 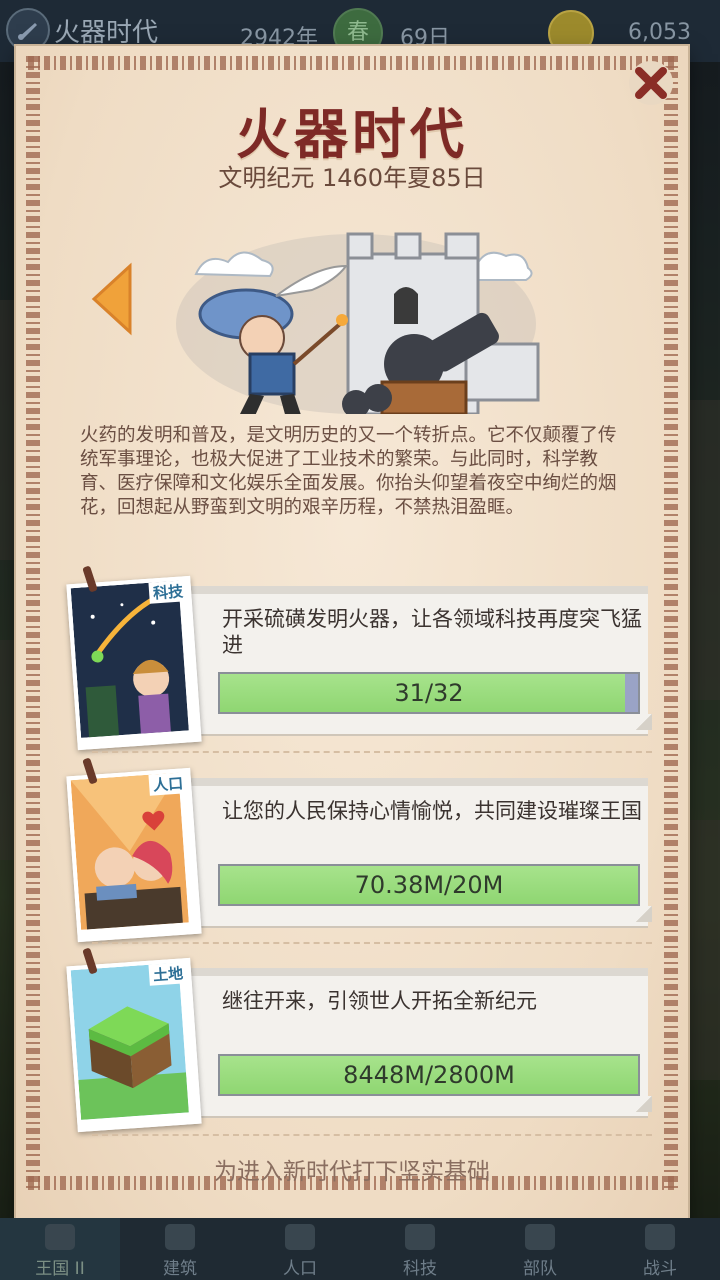 What do you see at coordinates (432, 632) in the screenshot?
I see `task-description: 开采硫磺发明火器，让各领域科技再度突飞猛进` at bounding box center [432, 632].